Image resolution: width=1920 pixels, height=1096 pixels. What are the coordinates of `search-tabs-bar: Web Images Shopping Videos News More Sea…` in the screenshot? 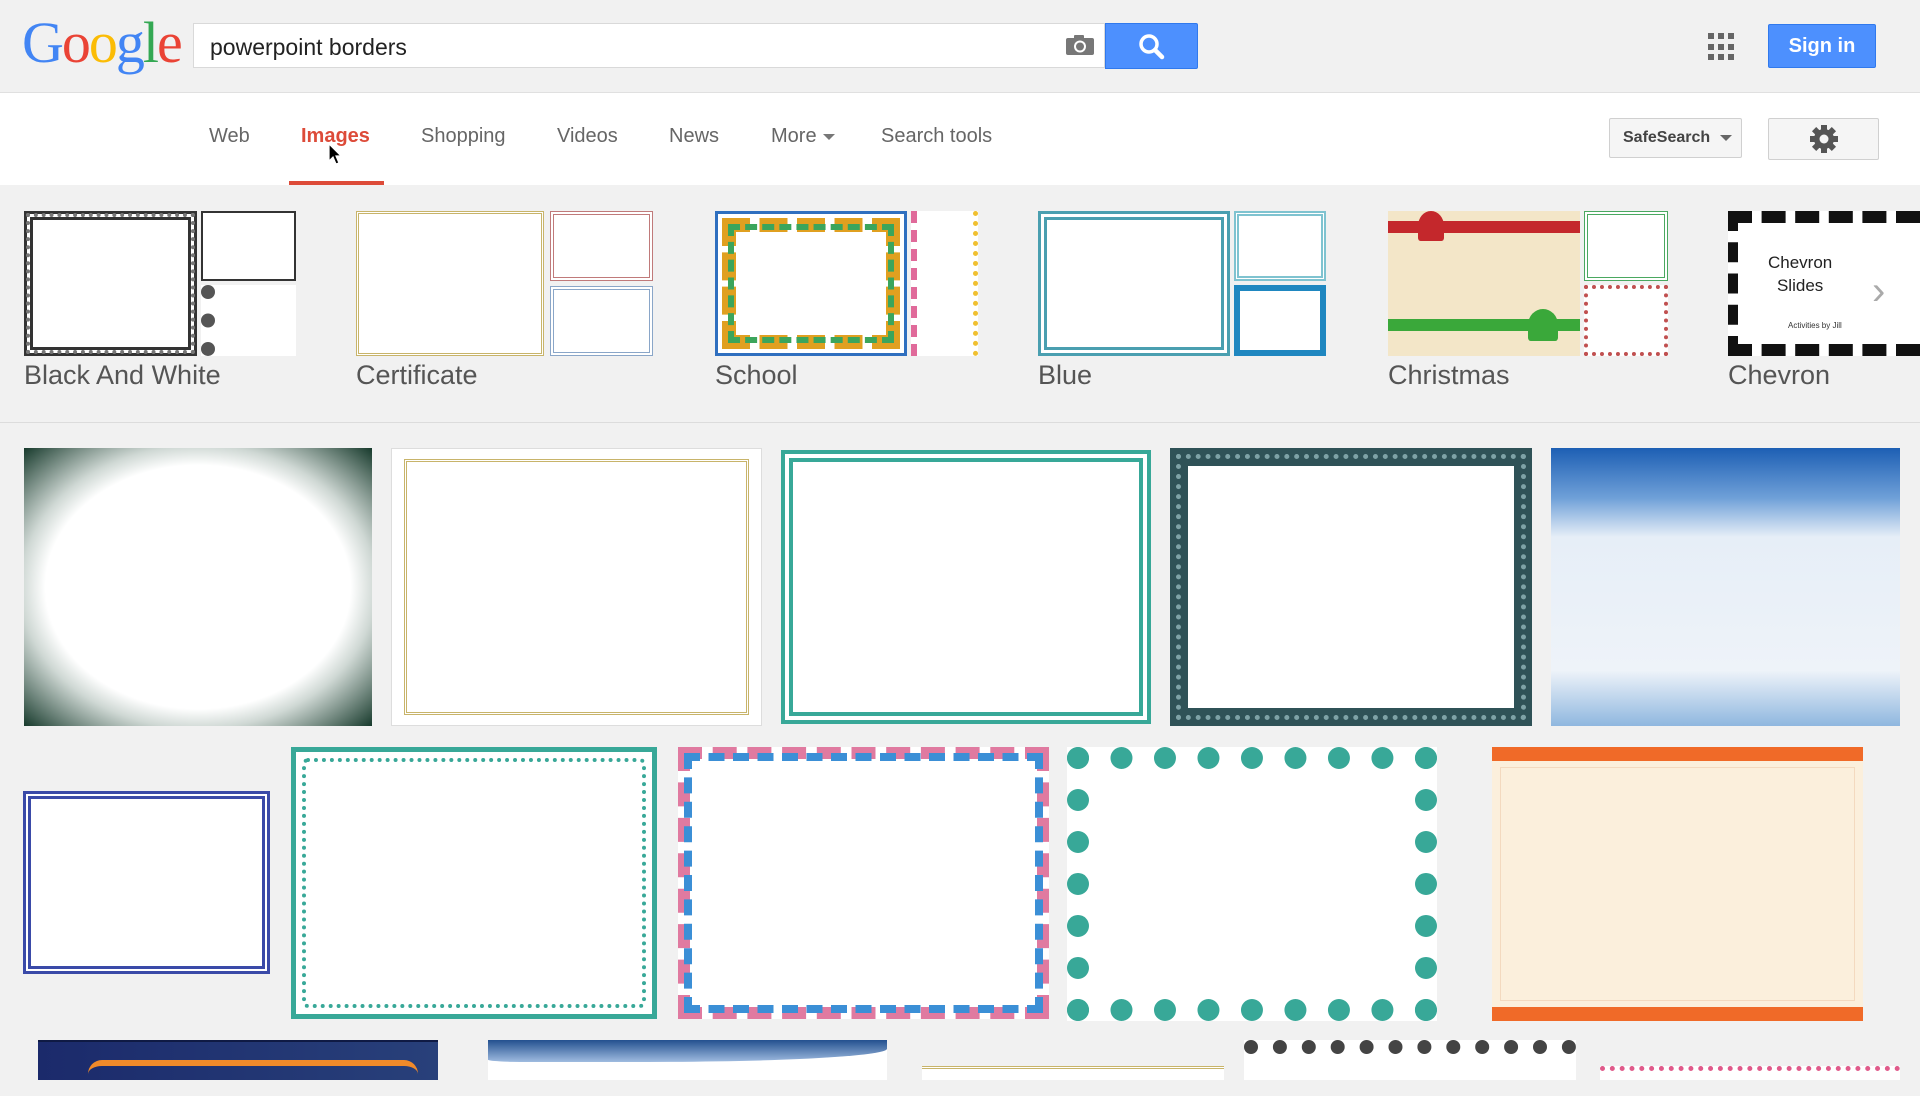 It's located at (960, 139).